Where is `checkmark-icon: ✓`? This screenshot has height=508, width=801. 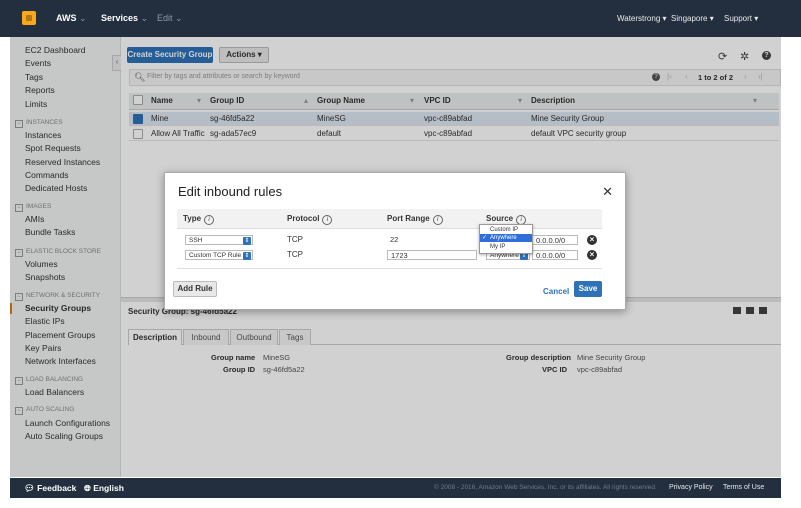 checkmark-icon: ✓ is located at coordinates (485, 238).